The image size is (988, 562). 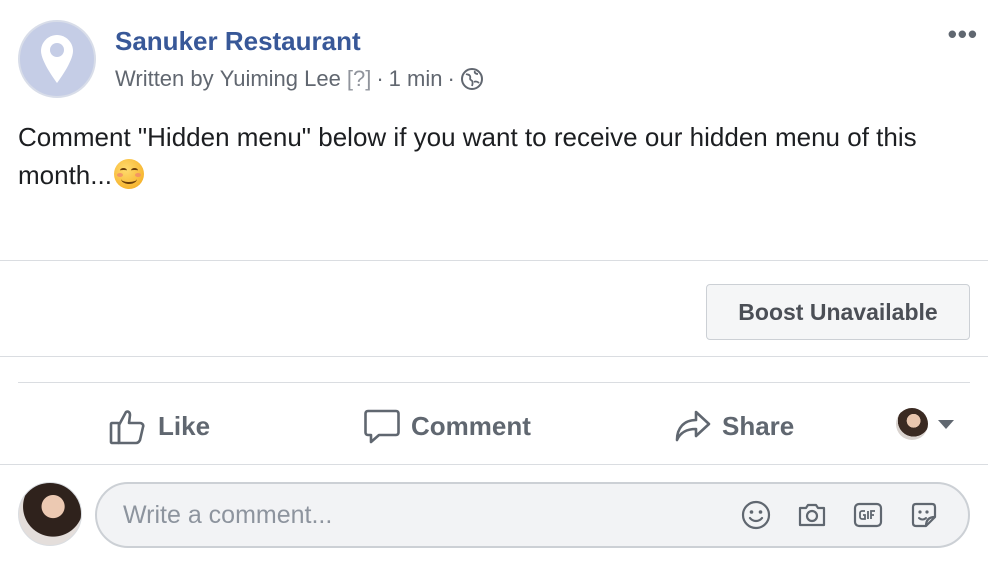 I want to click on sticker-icon, so click(x=924, y=515).